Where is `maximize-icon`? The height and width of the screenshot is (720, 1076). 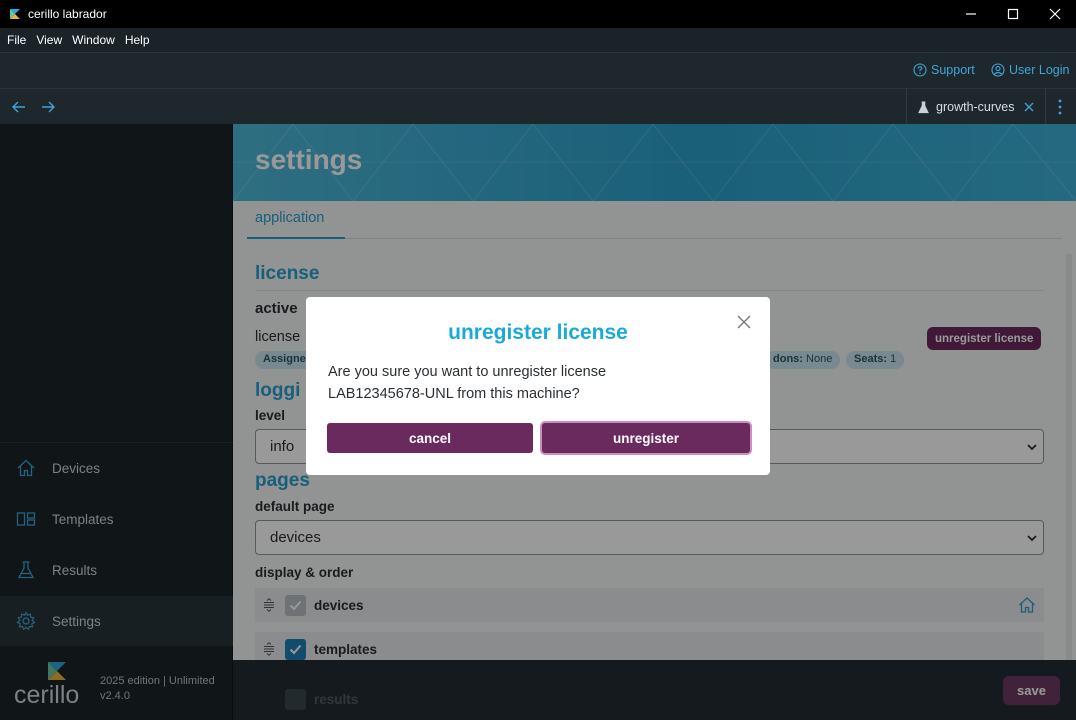 maximize-icon is located at coordinates (1013, 14).